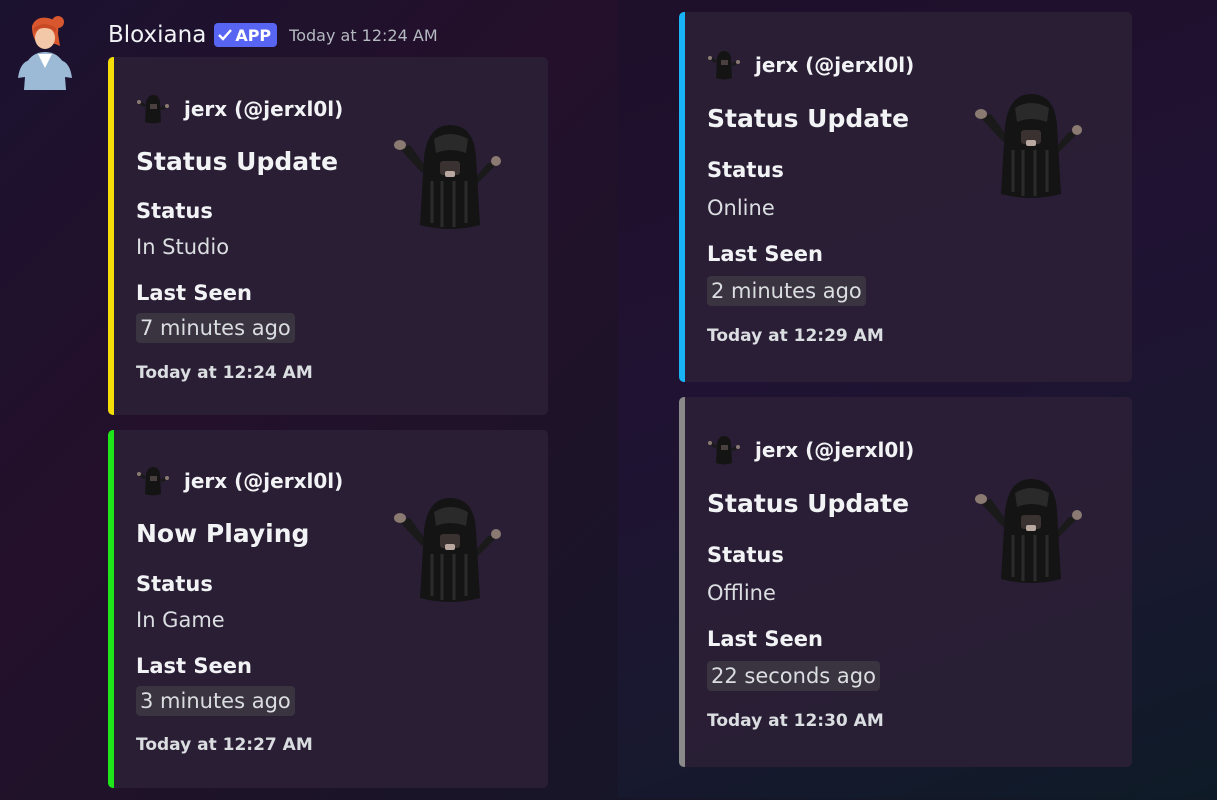  What do you see at coordinates (795, 336) in the screenshot?
I see `embed-footer-timestamp: Today at 12:29 AM` at bounding box center [795, 336].